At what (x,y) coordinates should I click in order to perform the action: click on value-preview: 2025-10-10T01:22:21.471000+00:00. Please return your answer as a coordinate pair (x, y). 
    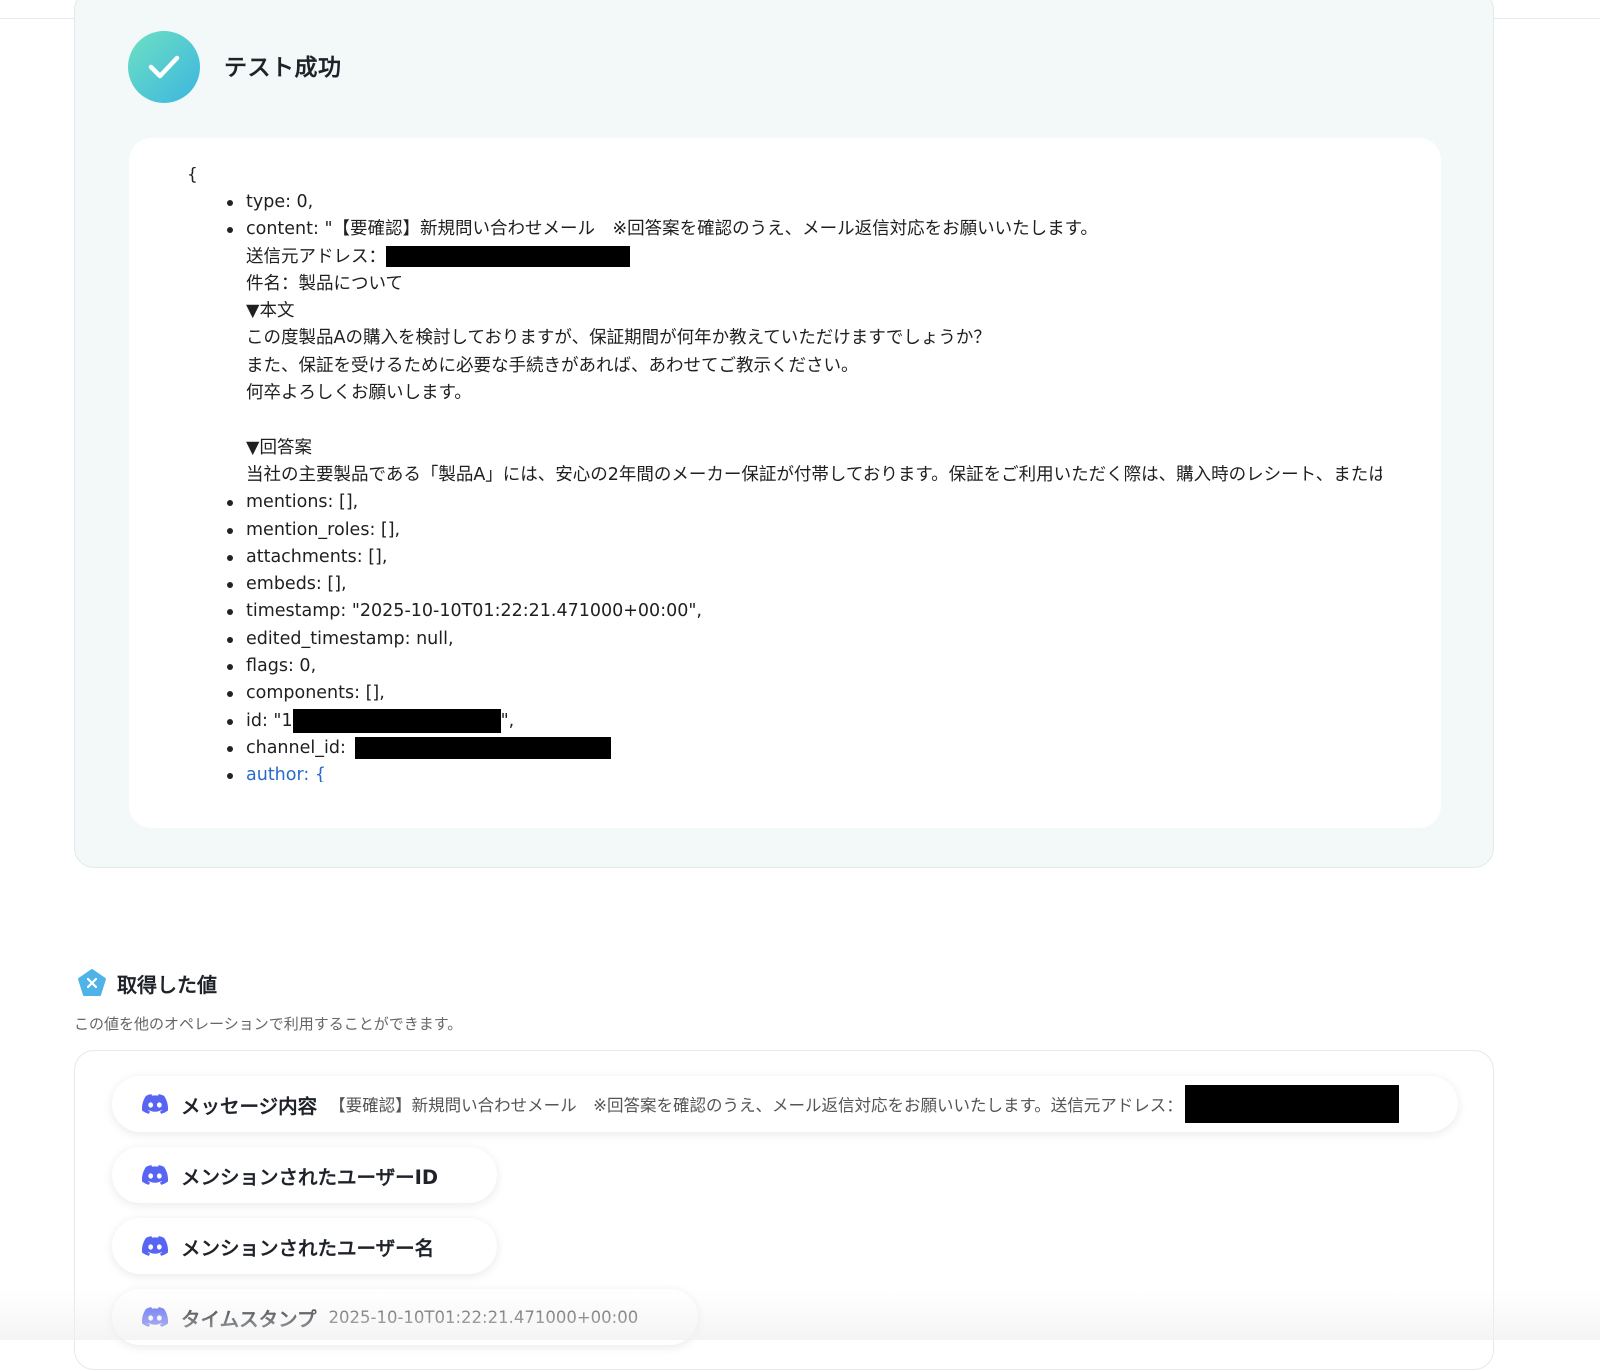
    Looking at the image, I should click on (483, 1317).